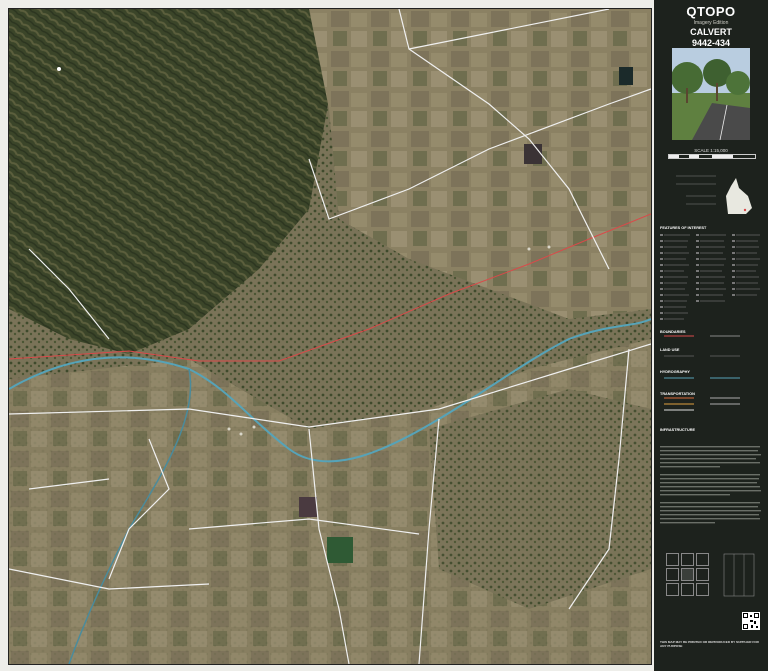 The height and width of the screenshot is (671, 768). What do you see at coordinates (712, 194) in the screenshot?
I see `queensland-inset-icon` at bounding box center [712, 194].